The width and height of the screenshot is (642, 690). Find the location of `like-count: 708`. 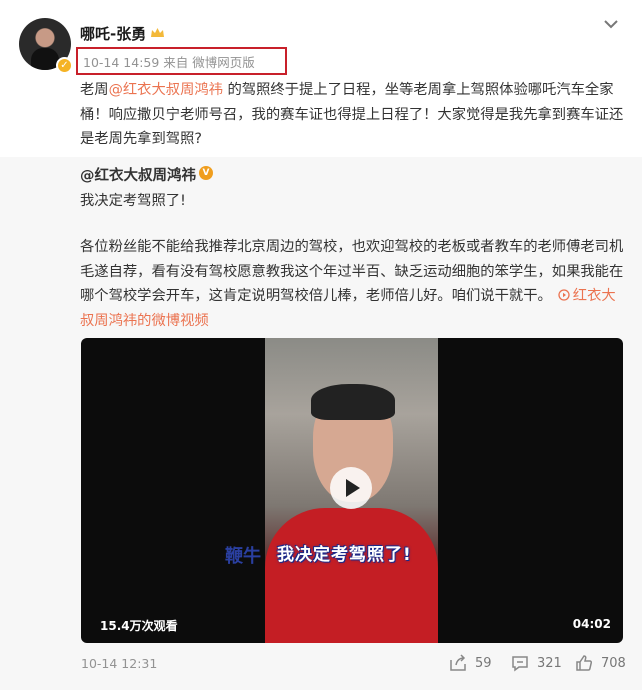

like-count: 708 is located at coordinates (613, 663).